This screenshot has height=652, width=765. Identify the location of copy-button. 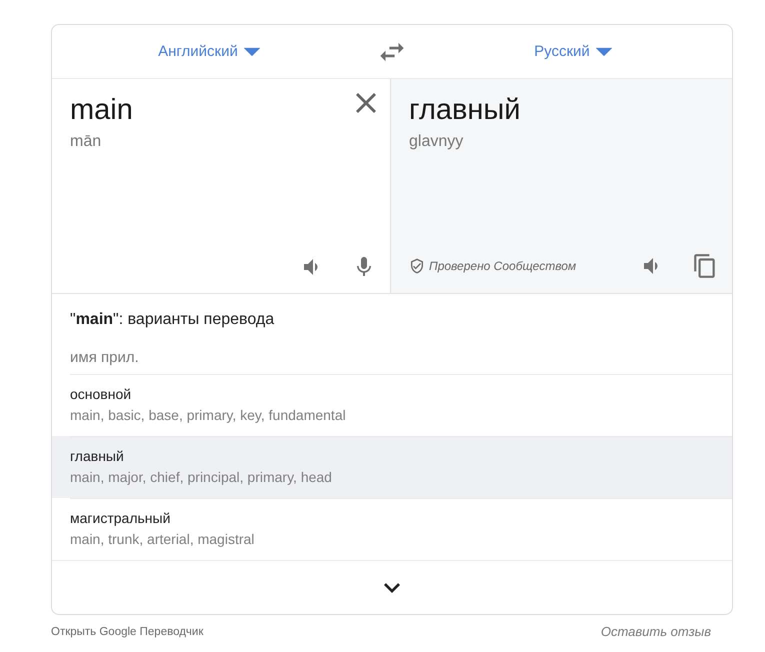
(705, 266).